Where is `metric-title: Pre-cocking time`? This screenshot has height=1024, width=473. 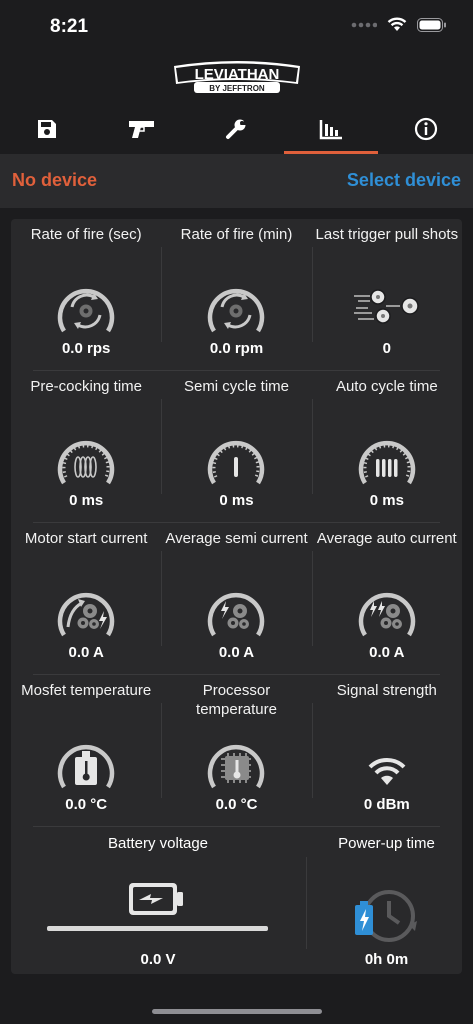 metric-title: Pre-cocking time is located at coordinates (86, 386).